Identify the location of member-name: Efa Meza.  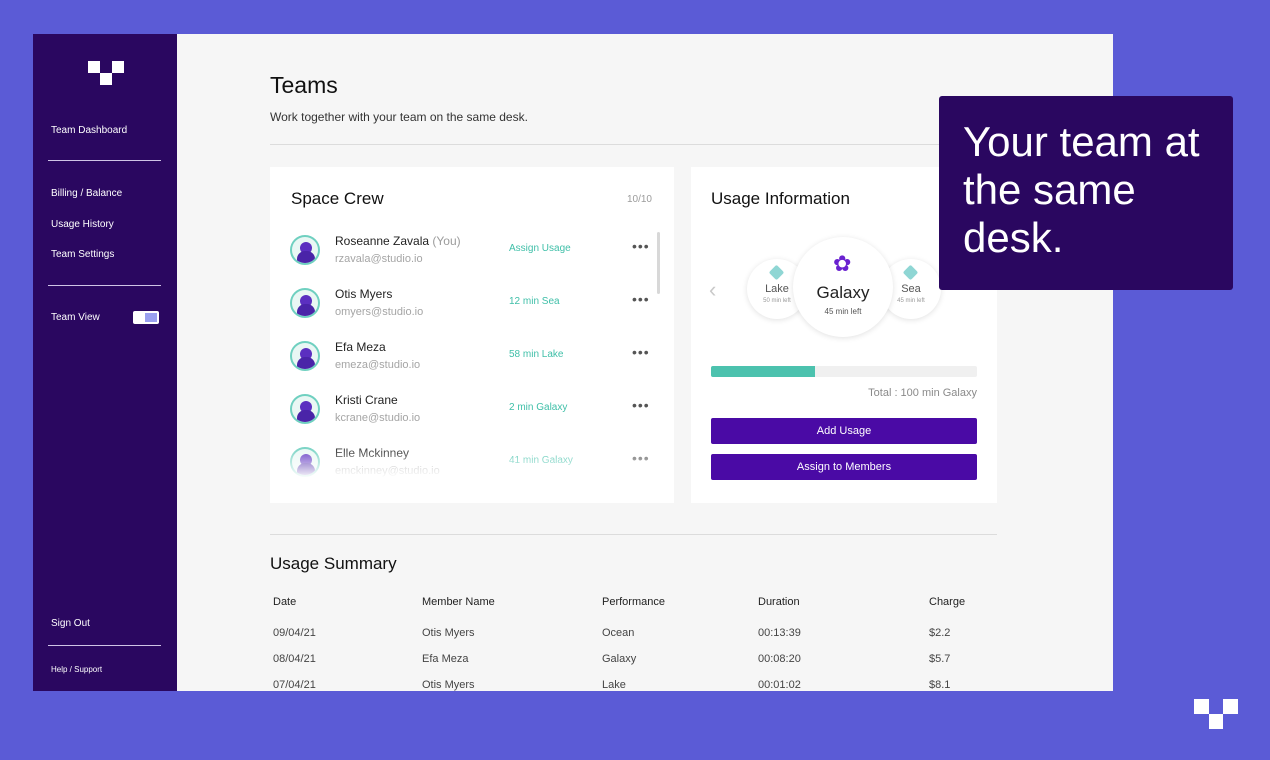
(360, 347).